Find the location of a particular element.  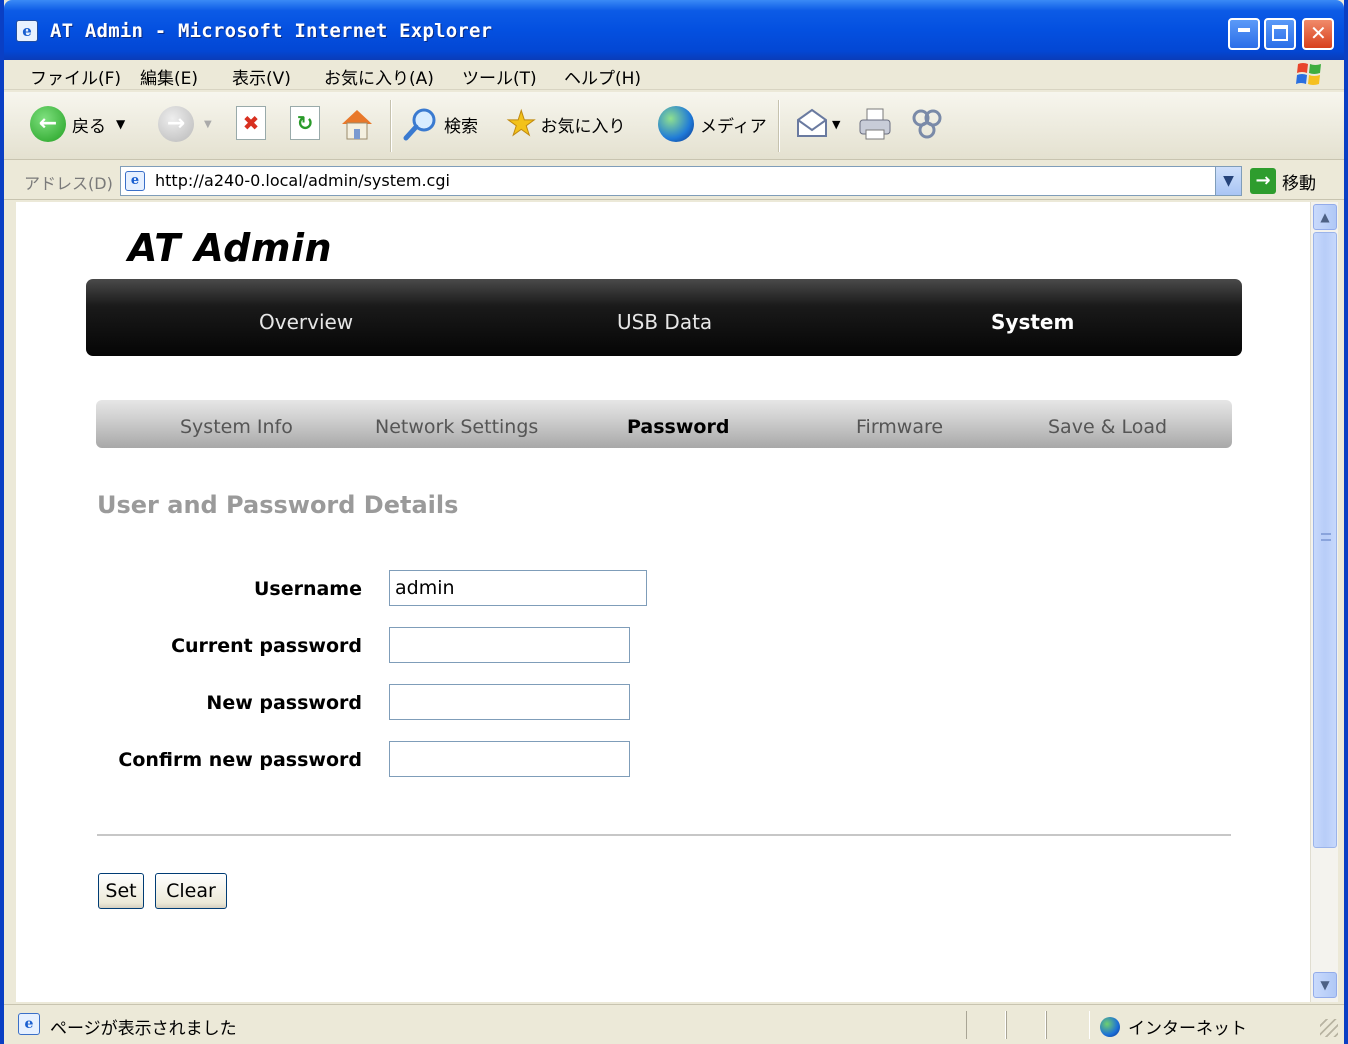

mail-button: ▼ is located at coordinates (817, 124).